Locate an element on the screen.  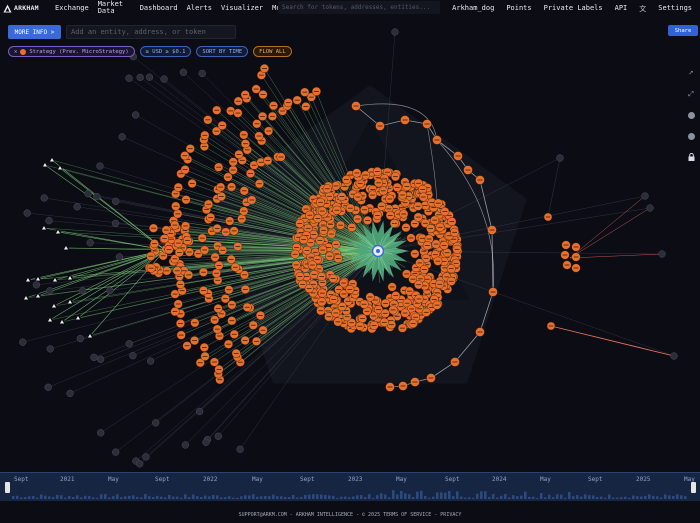
nav-dashboard: Dashboard is located at coordinates (159, 8).